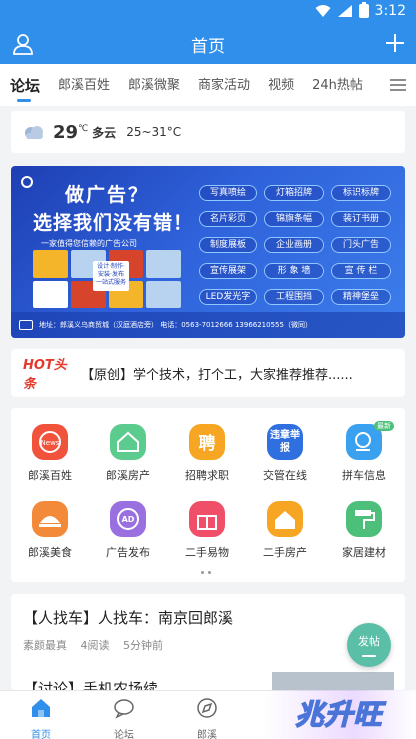 This screenshot has width=416, height=739. I want to click on ad-service-item: 灯箱招牌, so click(294, 193).